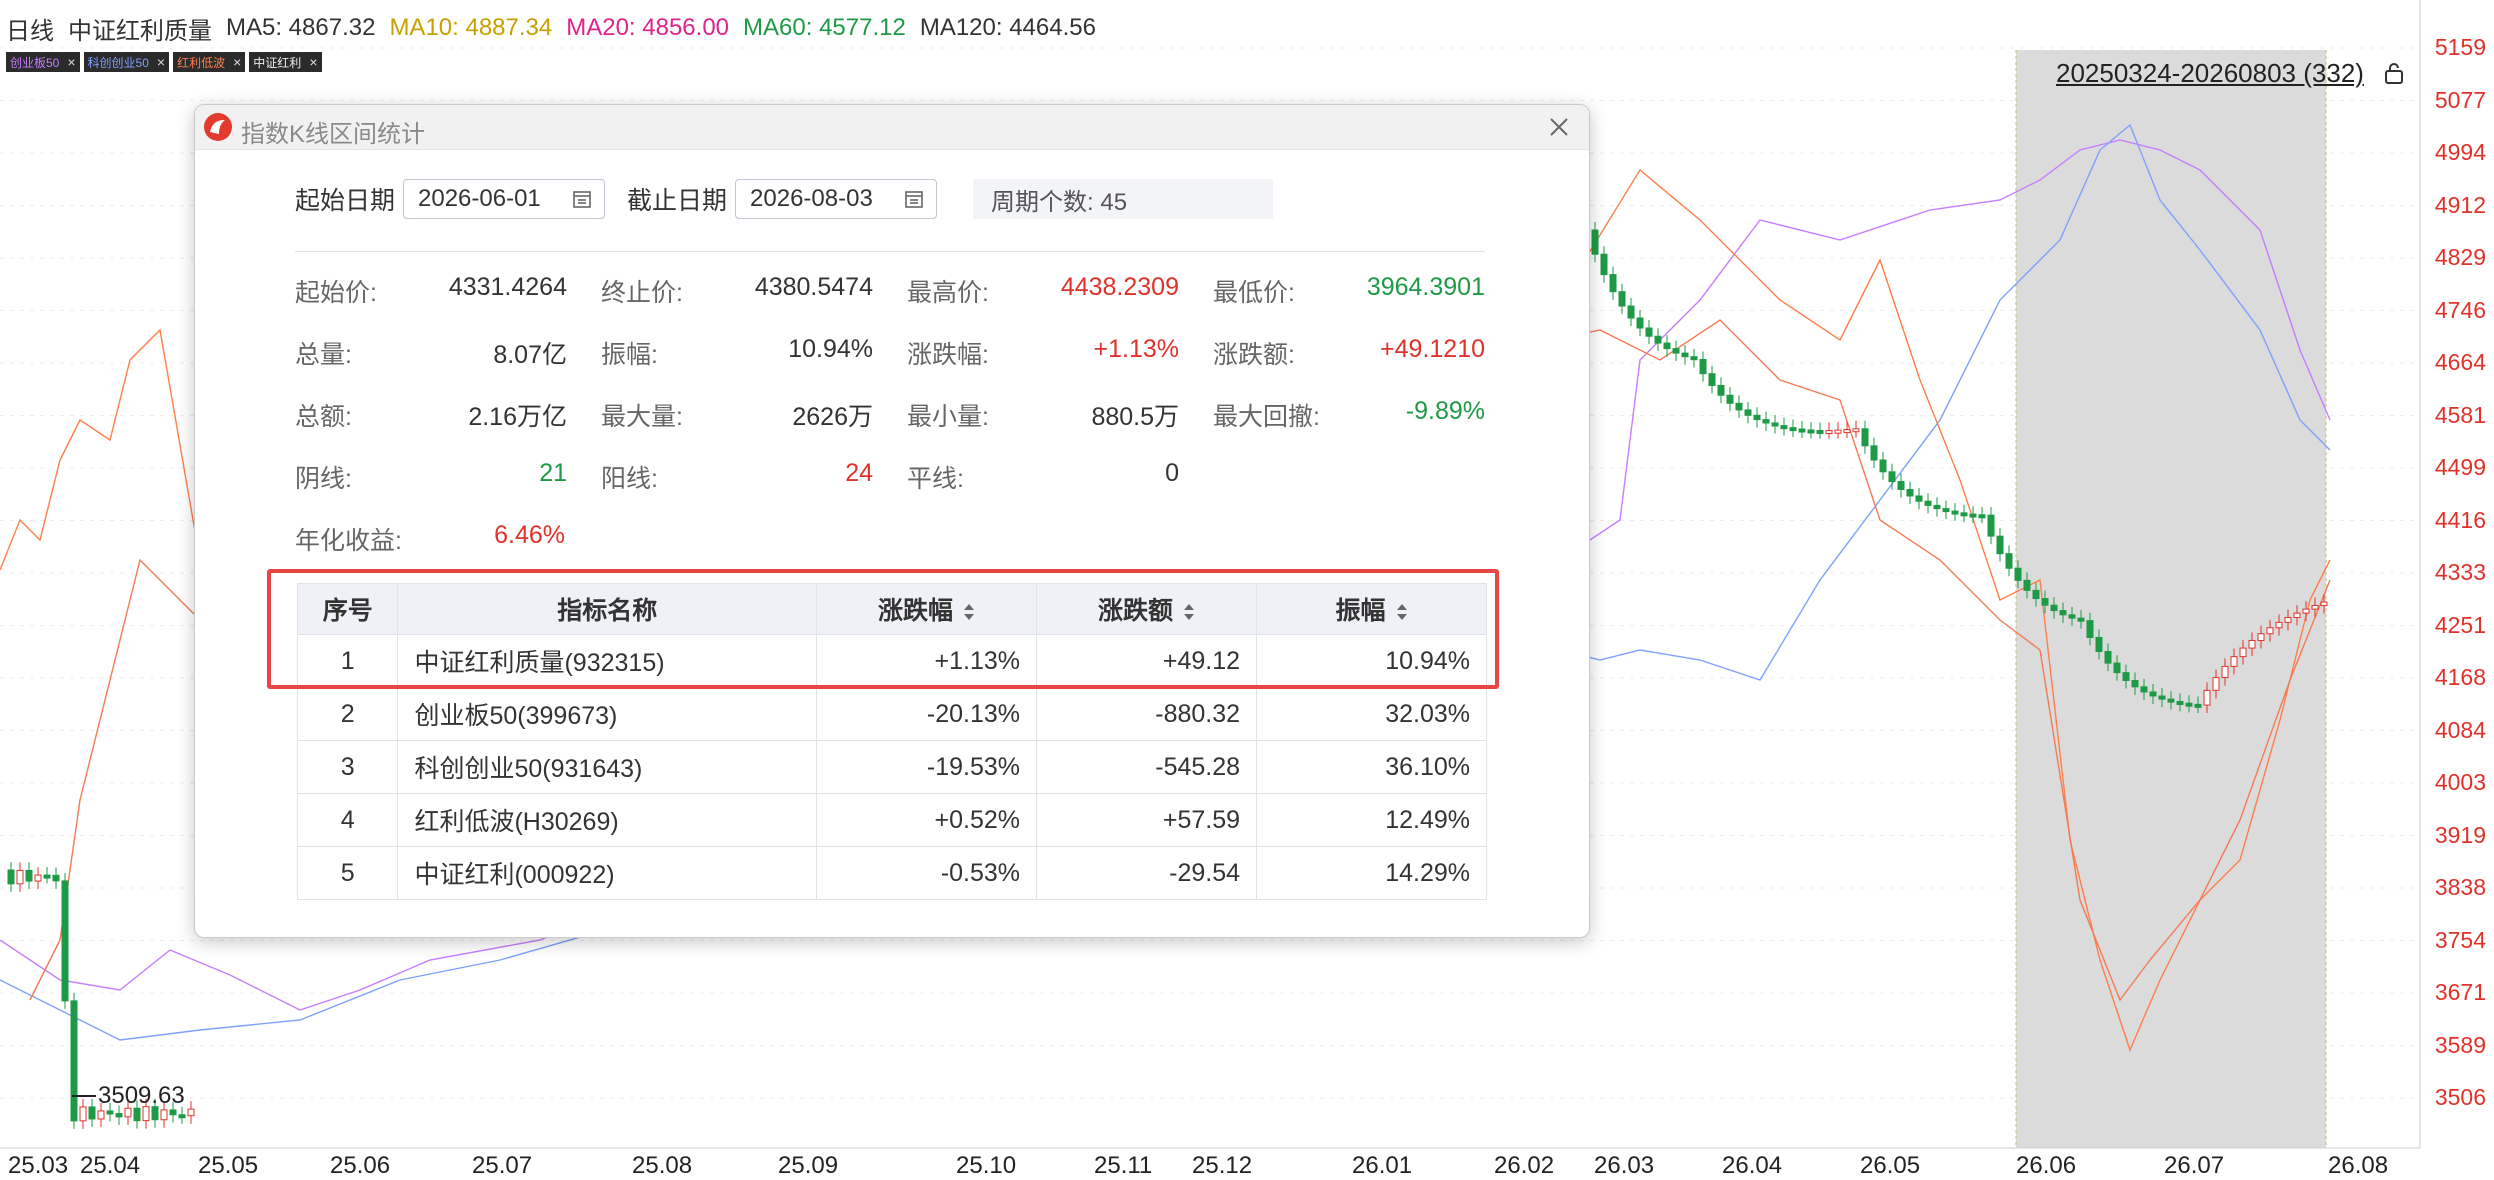  What do you see at coordinates (891, 714) in the screenshot?
I see `table-row: 2 创业板50(399673) -20.13% -880.32 32.03%` at bounding box center [891, 714].